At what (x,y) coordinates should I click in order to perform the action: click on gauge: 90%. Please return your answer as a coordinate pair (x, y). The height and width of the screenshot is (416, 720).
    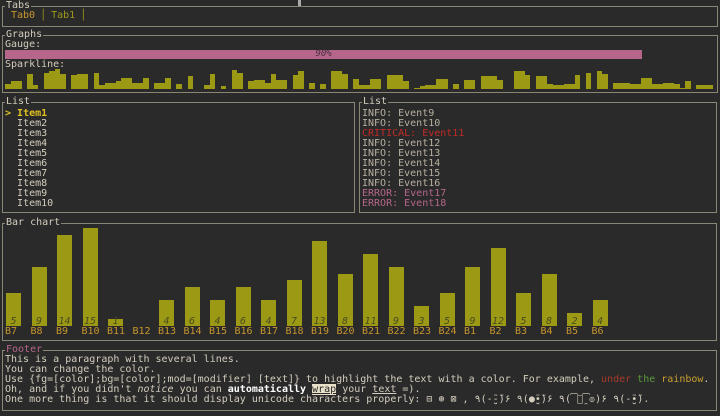
    Looking at the image, I should click on (324, 54).